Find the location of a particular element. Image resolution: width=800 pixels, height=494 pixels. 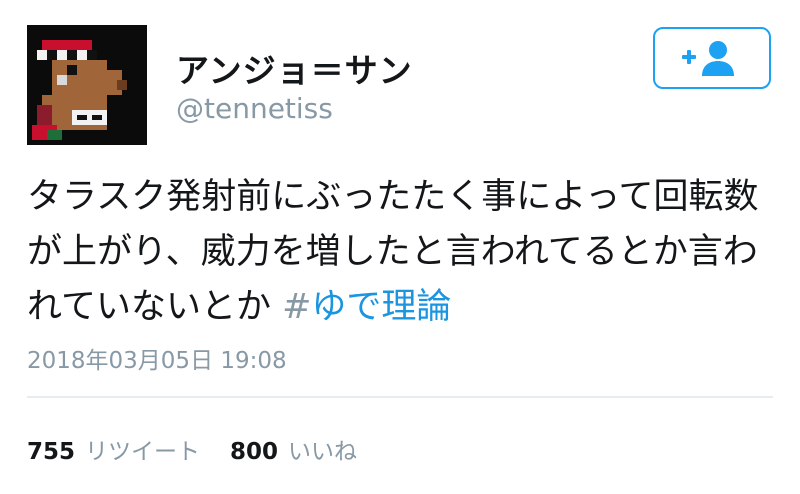

pixel-art-avatar-icon is located at coordinates (87, 85).